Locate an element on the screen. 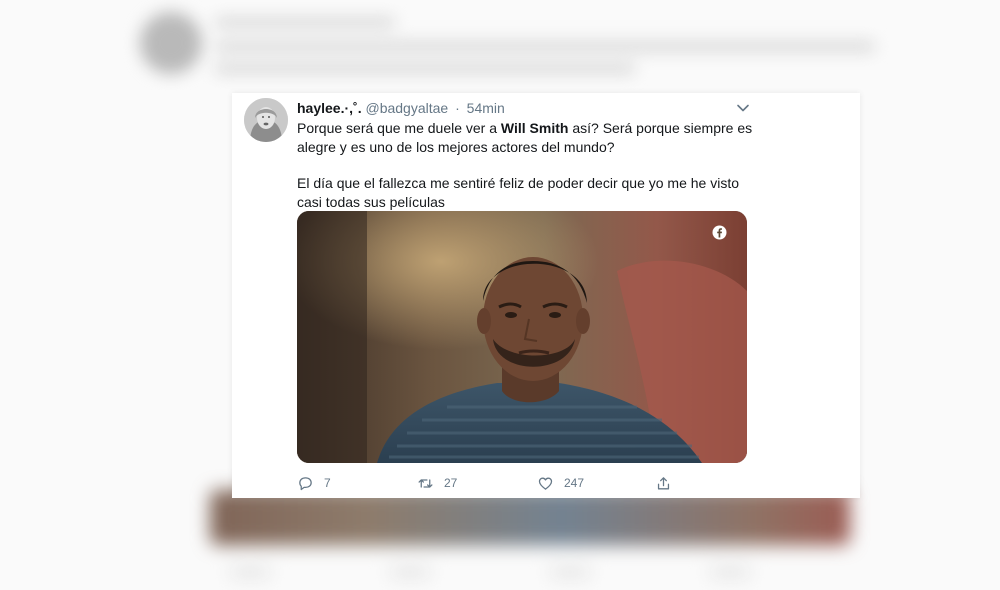 The height and width of the screenshot is (590, 1000). blurred-previous-tweet is located at coordinates (505, 47).